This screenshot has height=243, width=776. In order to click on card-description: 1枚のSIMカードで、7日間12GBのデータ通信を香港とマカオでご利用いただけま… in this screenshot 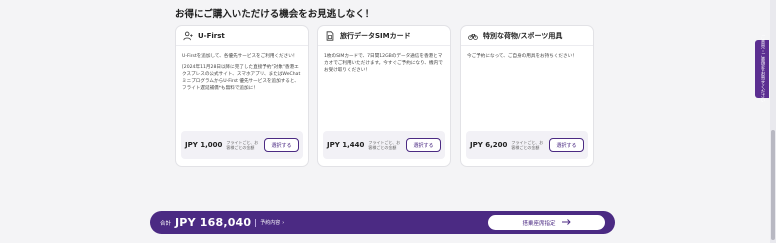, I will do `click(384, 65)`.